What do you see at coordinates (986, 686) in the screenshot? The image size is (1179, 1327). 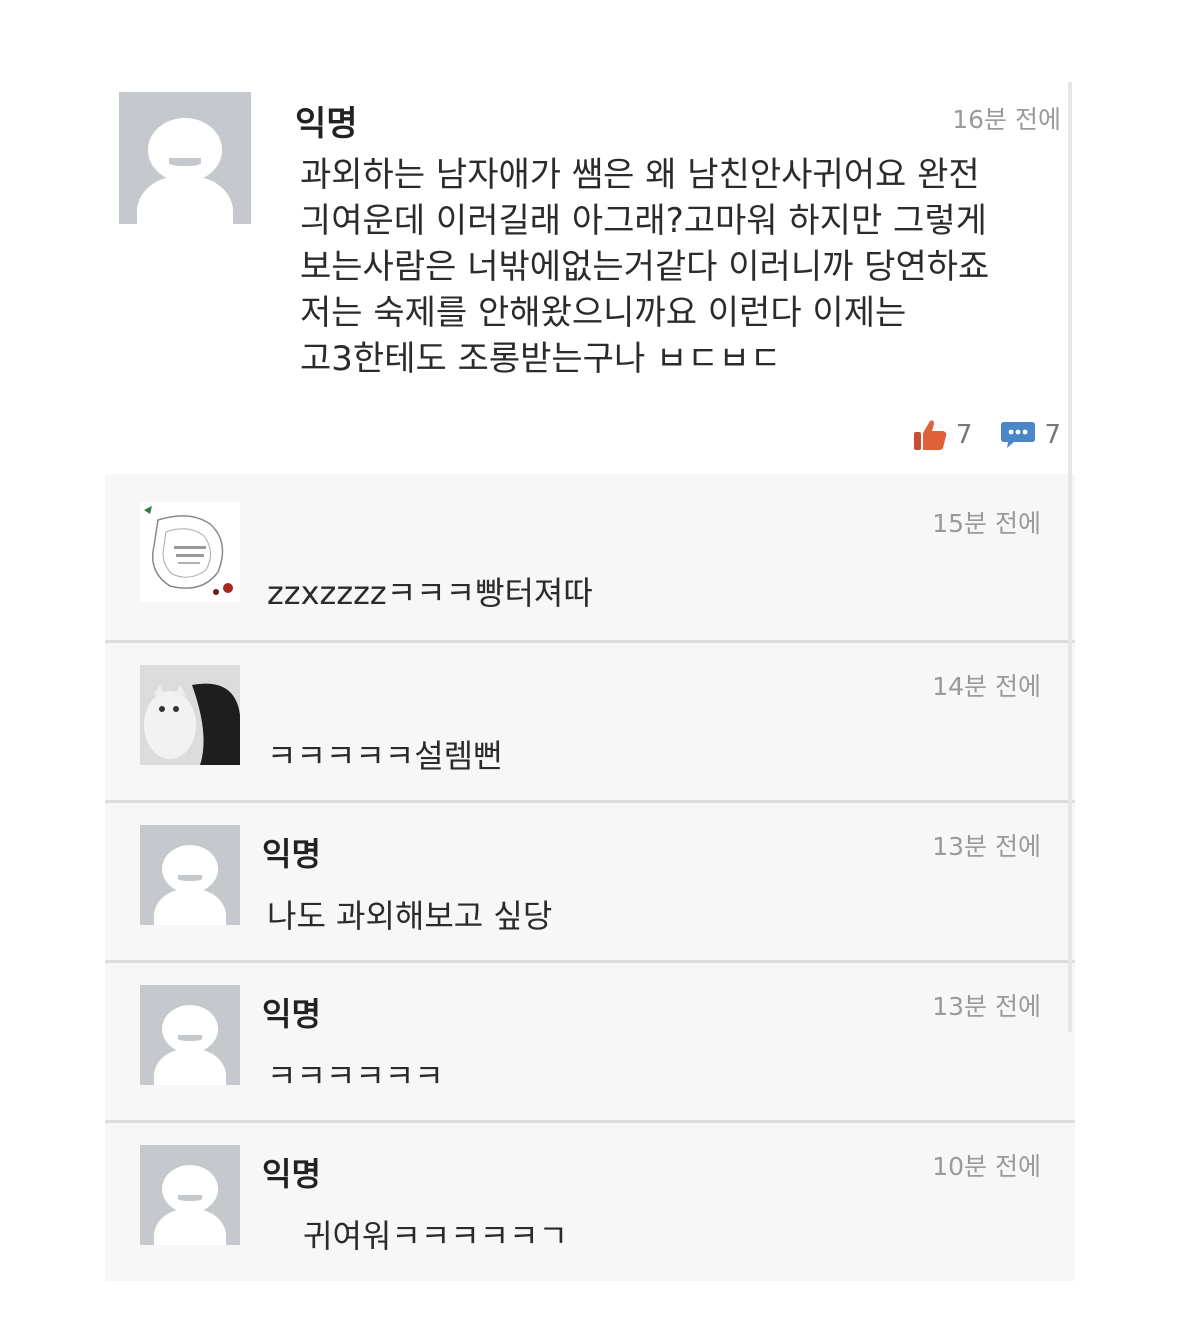 I see `comment-time: 14분 전에` at bounding box center [986, 686].